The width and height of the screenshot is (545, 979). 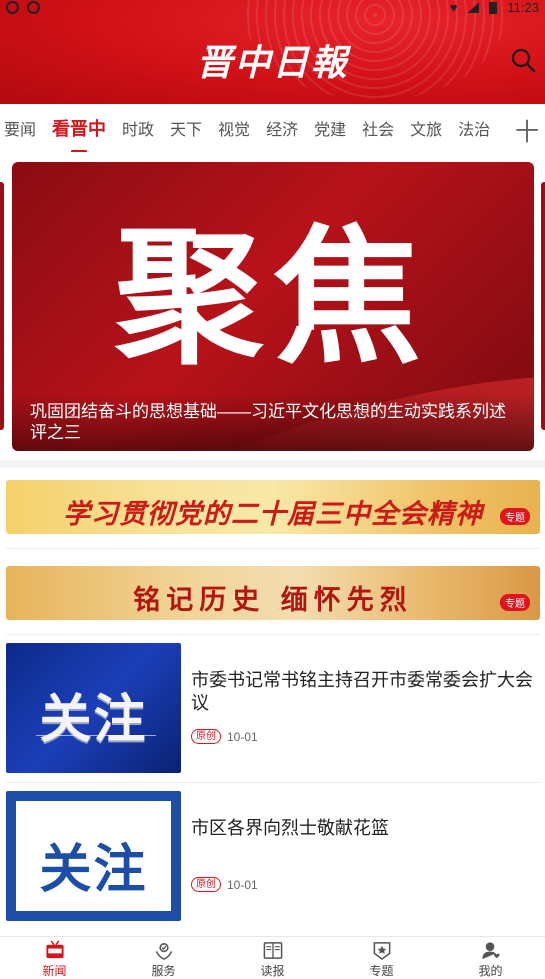 What do you see at coordinates (163, 971) in the screenshot?
I see `nav-label: 服务` at bounding box center [163, 971].